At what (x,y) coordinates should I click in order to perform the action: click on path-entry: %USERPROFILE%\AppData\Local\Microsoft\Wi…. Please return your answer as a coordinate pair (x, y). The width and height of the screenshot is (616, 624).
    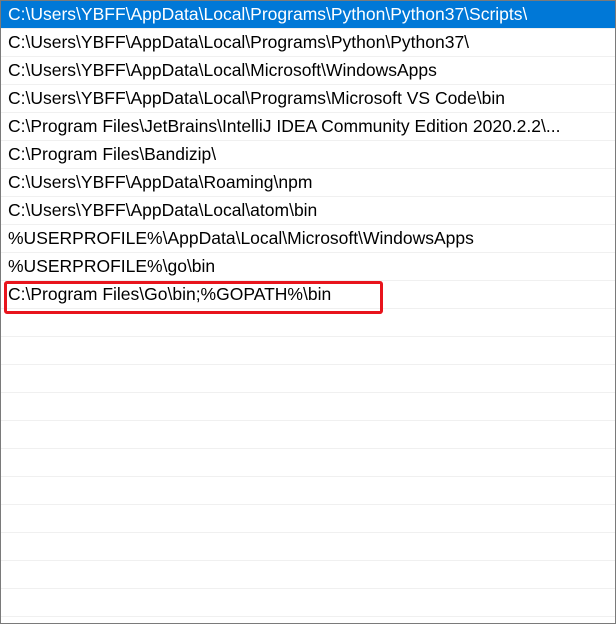
    Looking at the image, I should click on (308, 239).